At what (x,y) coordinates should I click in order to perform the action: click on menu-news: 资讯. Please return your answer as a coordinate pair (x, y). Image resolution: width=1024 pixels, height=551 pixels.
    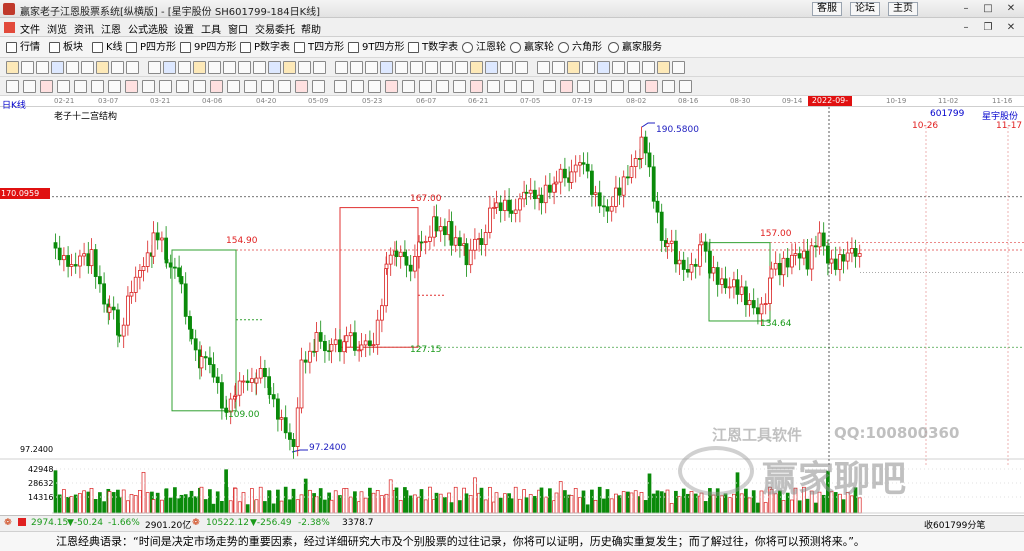
    Looking at the image, I should click on (84, 28).